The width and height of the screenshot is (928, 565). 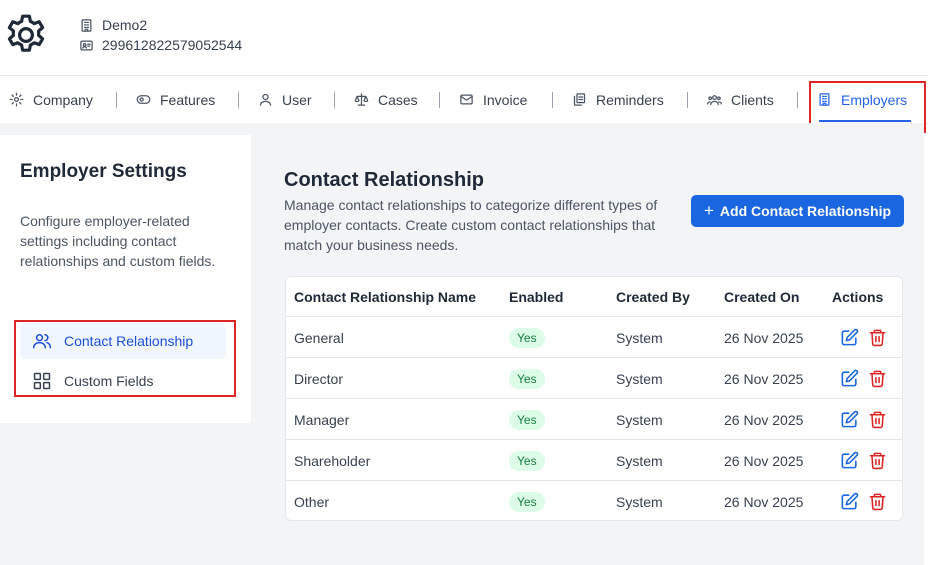 I want to click on organization-info: Demo2 299612822579052544, so click(x=160, y=35).